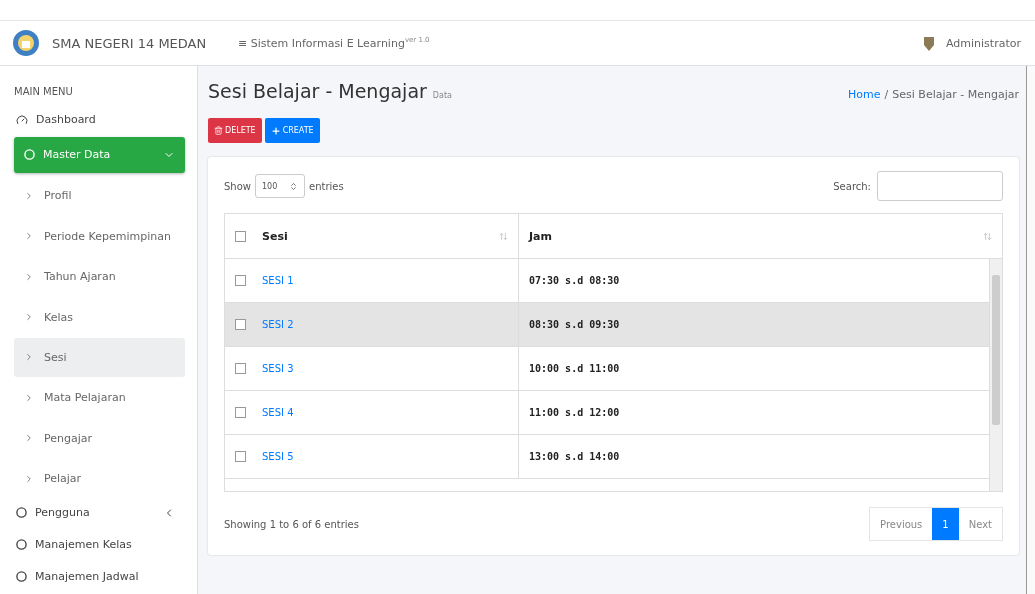 Image resolution: width=1035 pixels, height=594 pixels. What do you see at coordinates (929, 43) in the screenshot?
I see `user-emblem-icon` at bounding box center [929, 43].